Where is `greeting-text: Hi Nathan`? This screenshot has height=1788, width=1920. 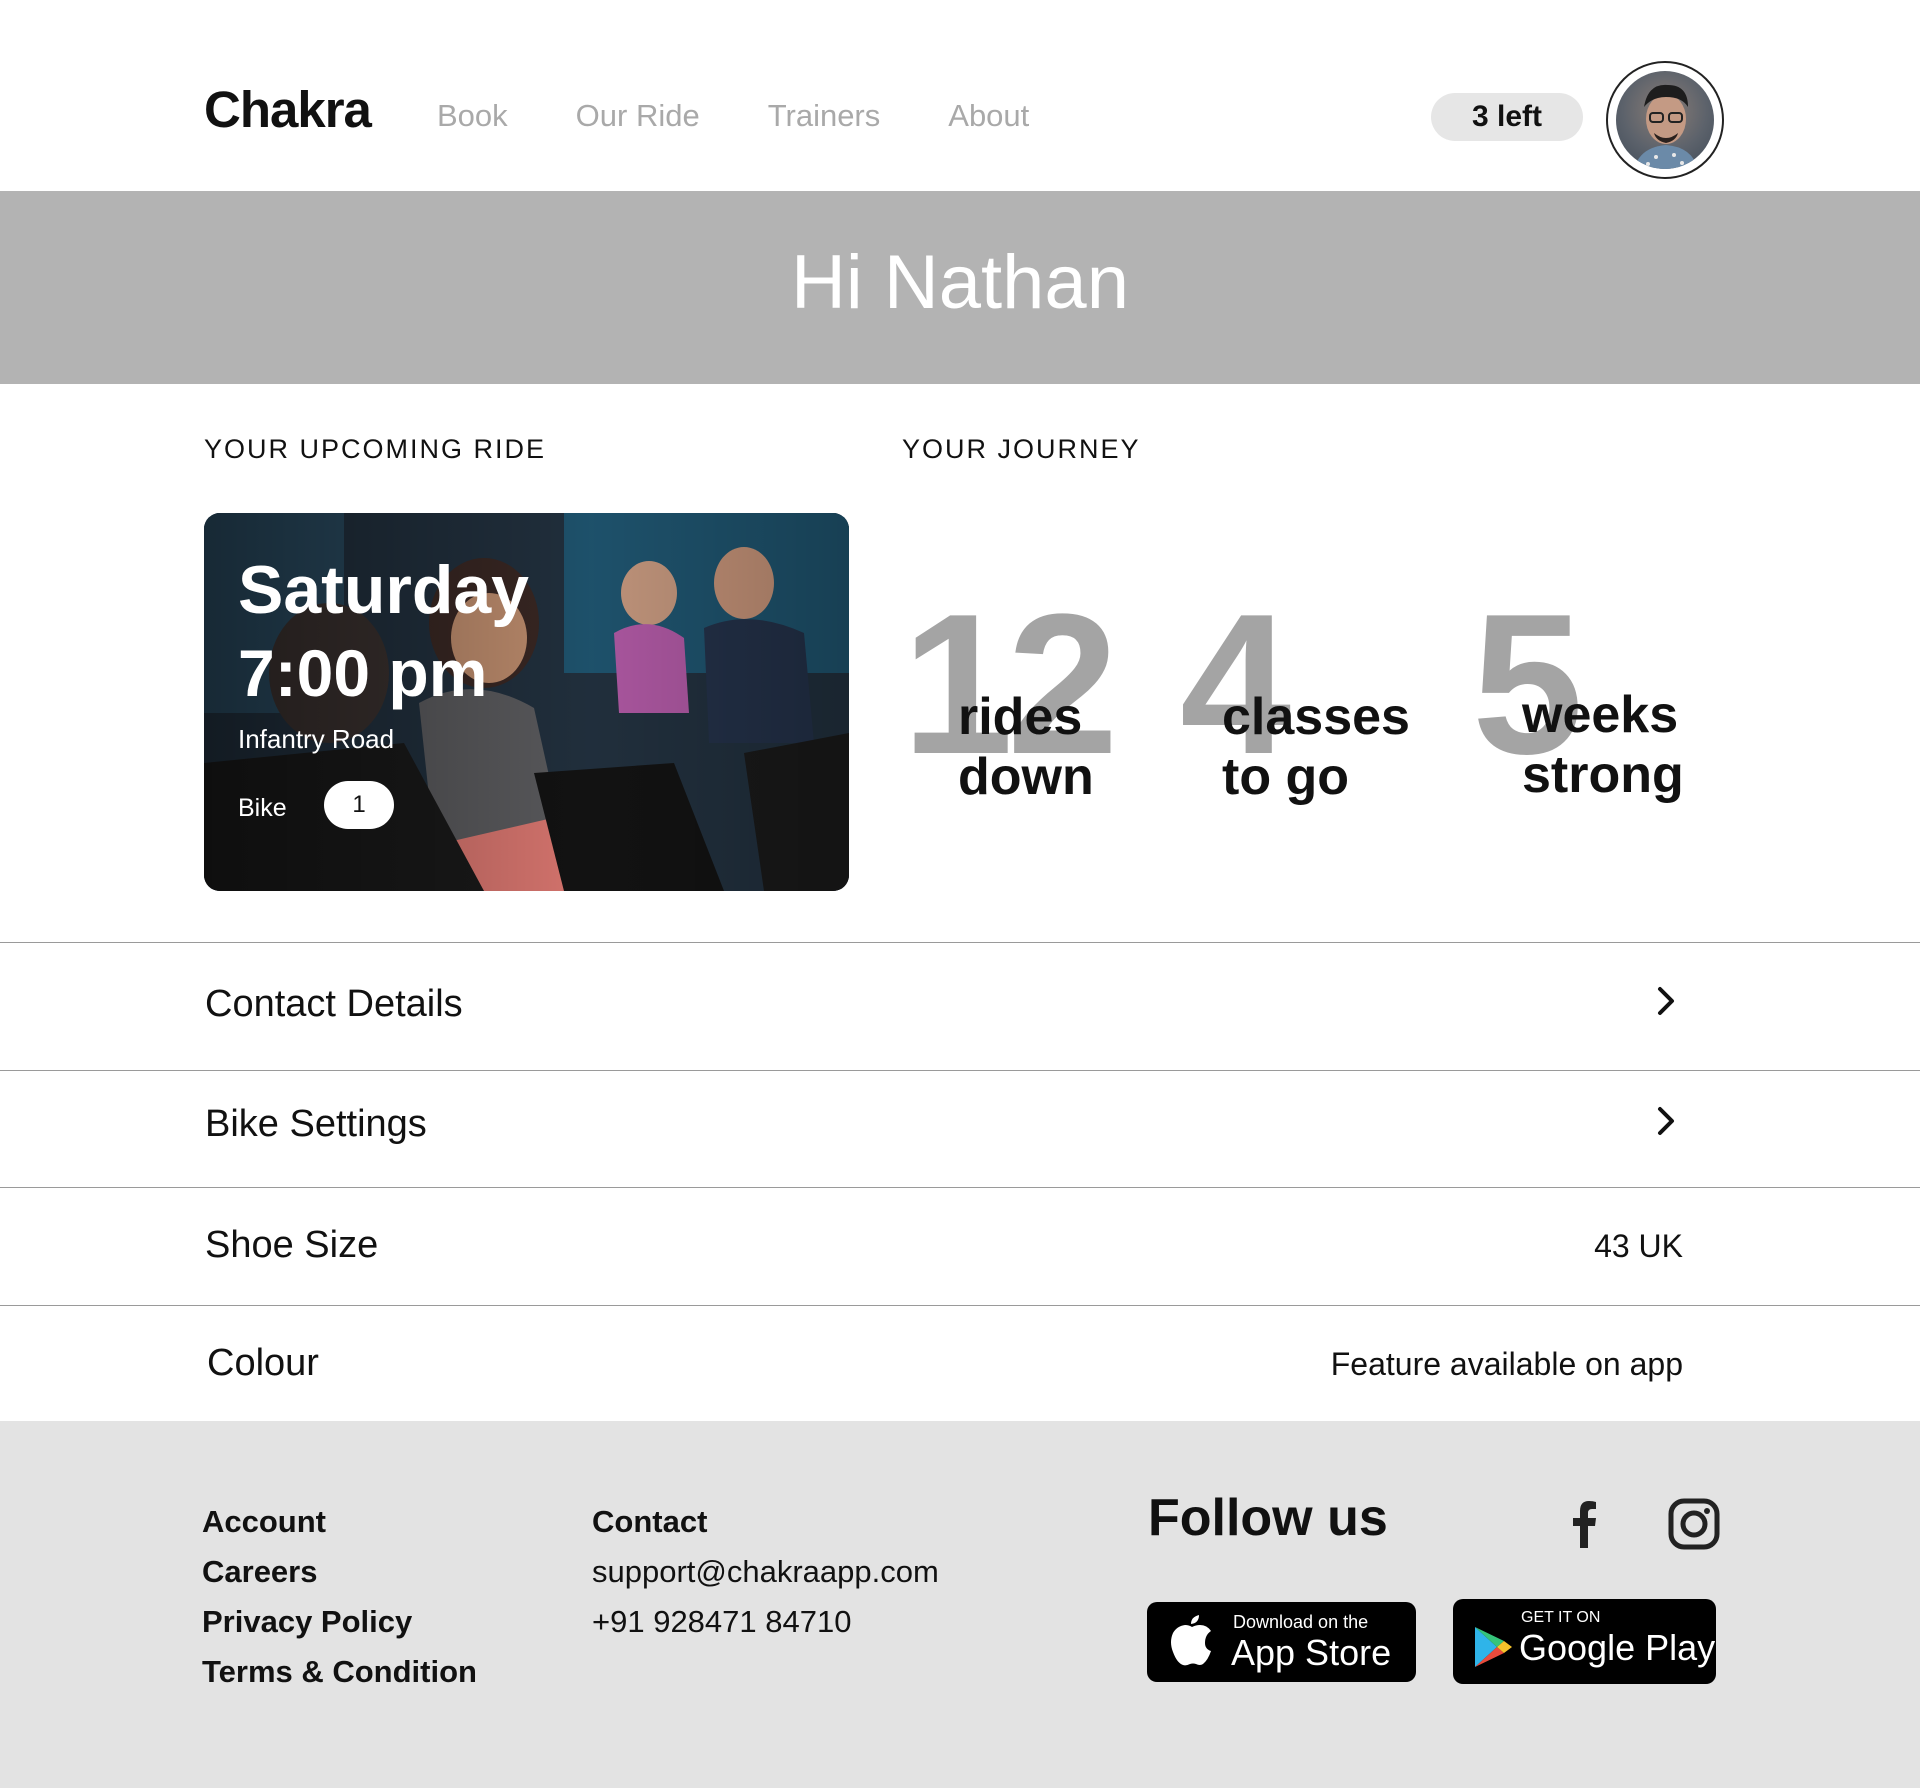
greeting-text: Hi Nathan is located at coordinates (960, 282).